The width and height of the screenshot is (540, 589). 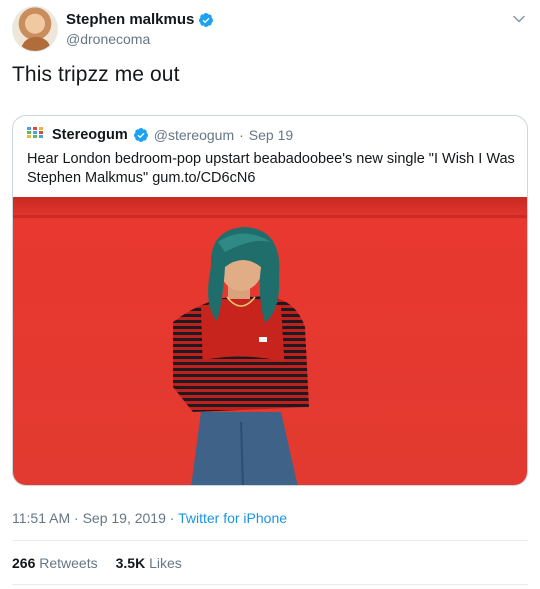 What do you see at coordinates (35, 29) in the screenshot?
I see `author-avatar` at bounding box center [35, 29].